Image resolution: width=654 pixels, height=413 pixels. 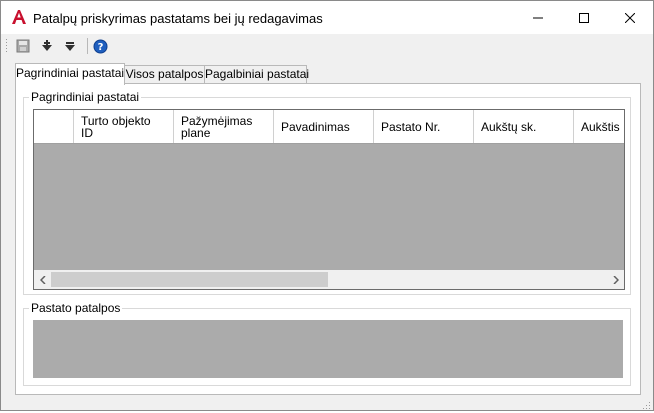 I want to click on close-button, so click(x=630, y=17).